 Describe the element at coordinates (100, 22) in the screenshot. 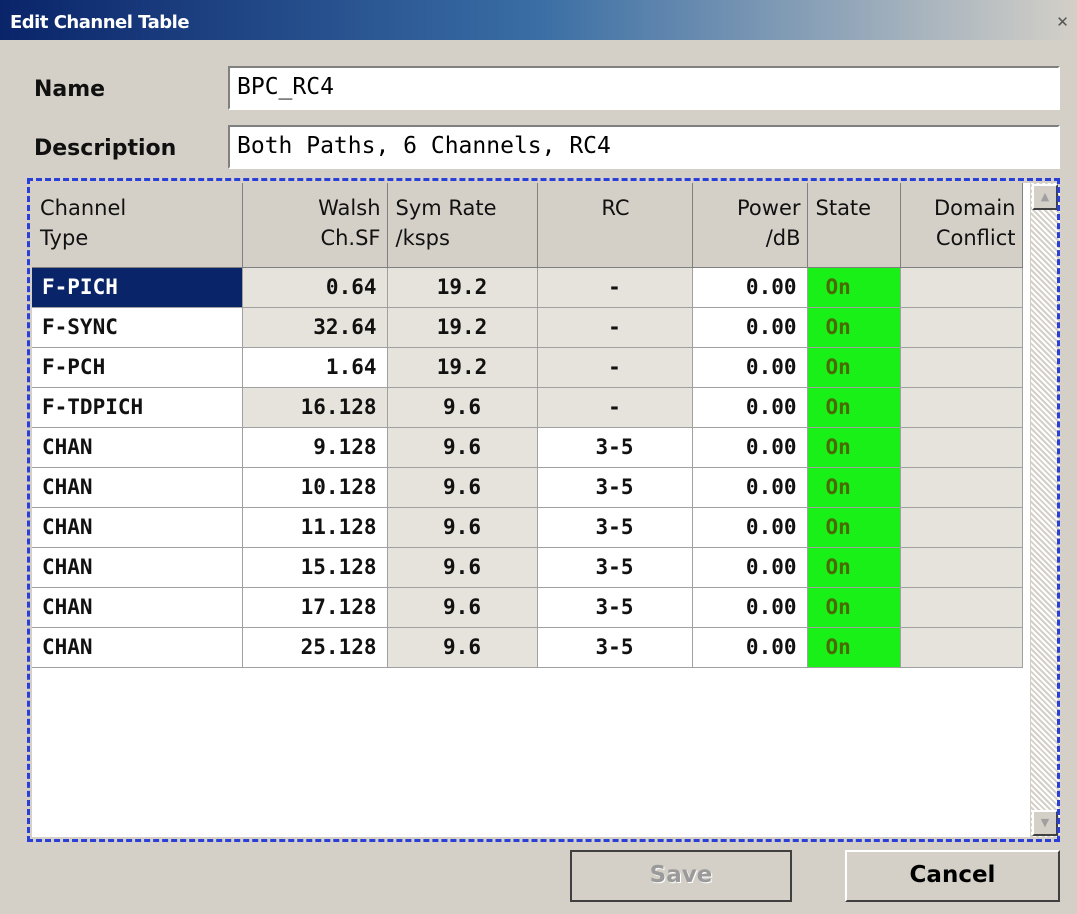

I see `window-title: Edit Channel Table` at that location.